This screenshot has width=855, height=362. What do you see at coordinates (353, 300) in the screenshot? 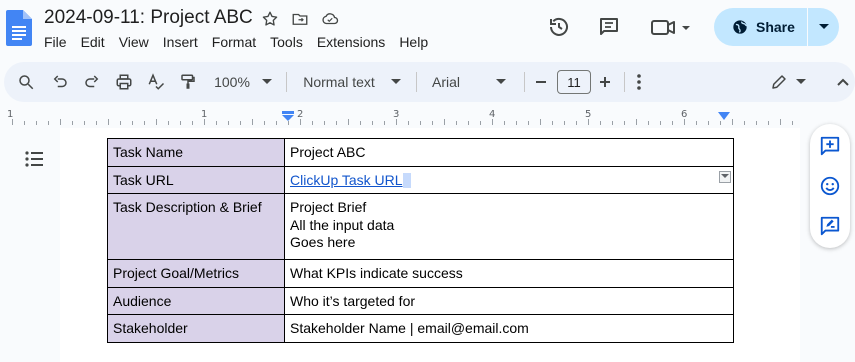
I see `cell-text: Who it’s targeted for` at bounding box center [353, 300].